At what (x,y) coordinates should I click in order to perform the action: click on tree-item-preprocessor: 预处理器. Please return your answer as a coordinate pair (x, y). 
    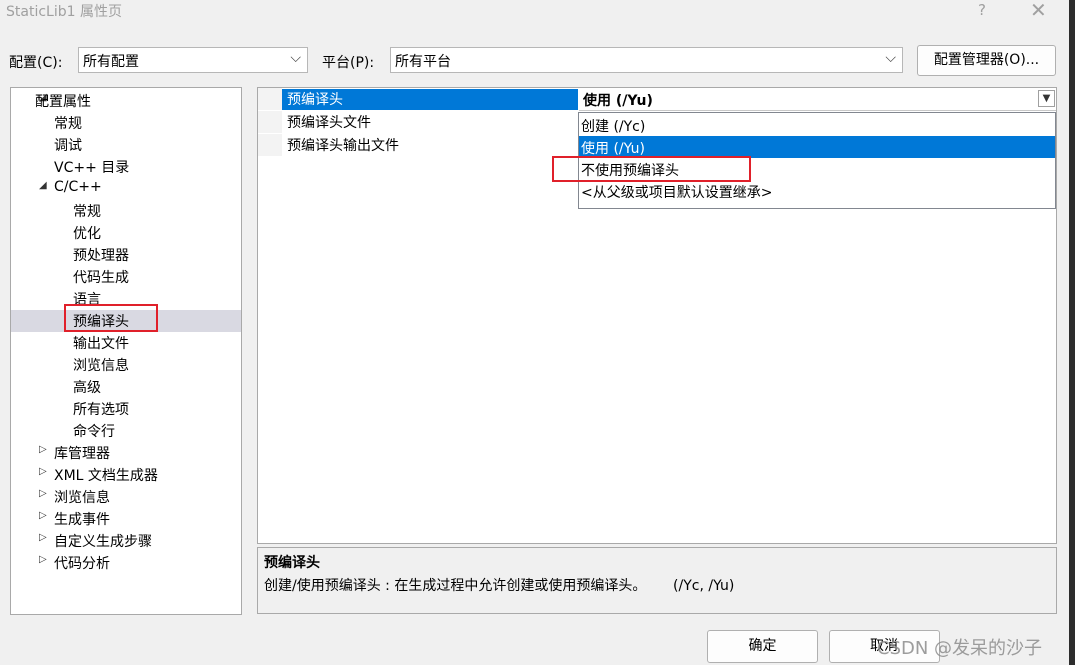
    Looking at the image, I should click on (126, 255).